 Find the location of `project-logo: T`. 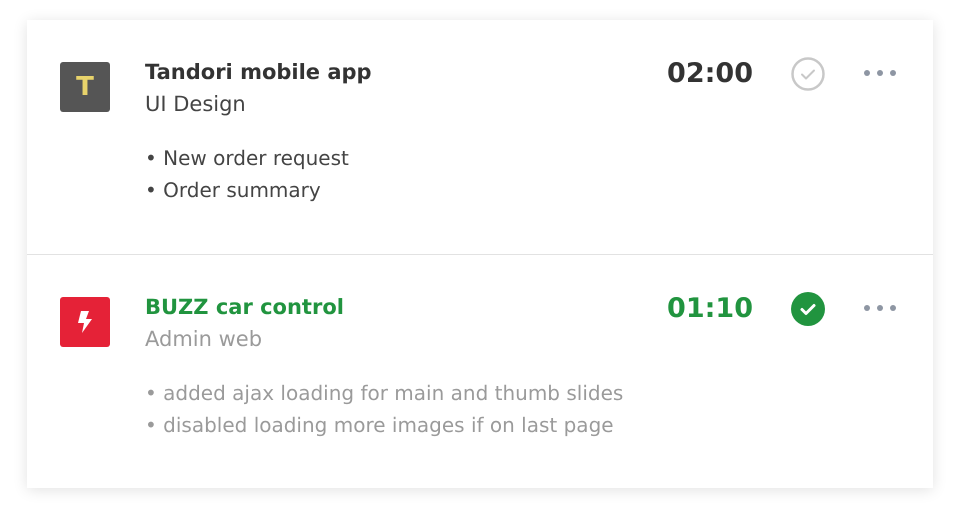

project-logo: T is located at coordinates (85, 87).